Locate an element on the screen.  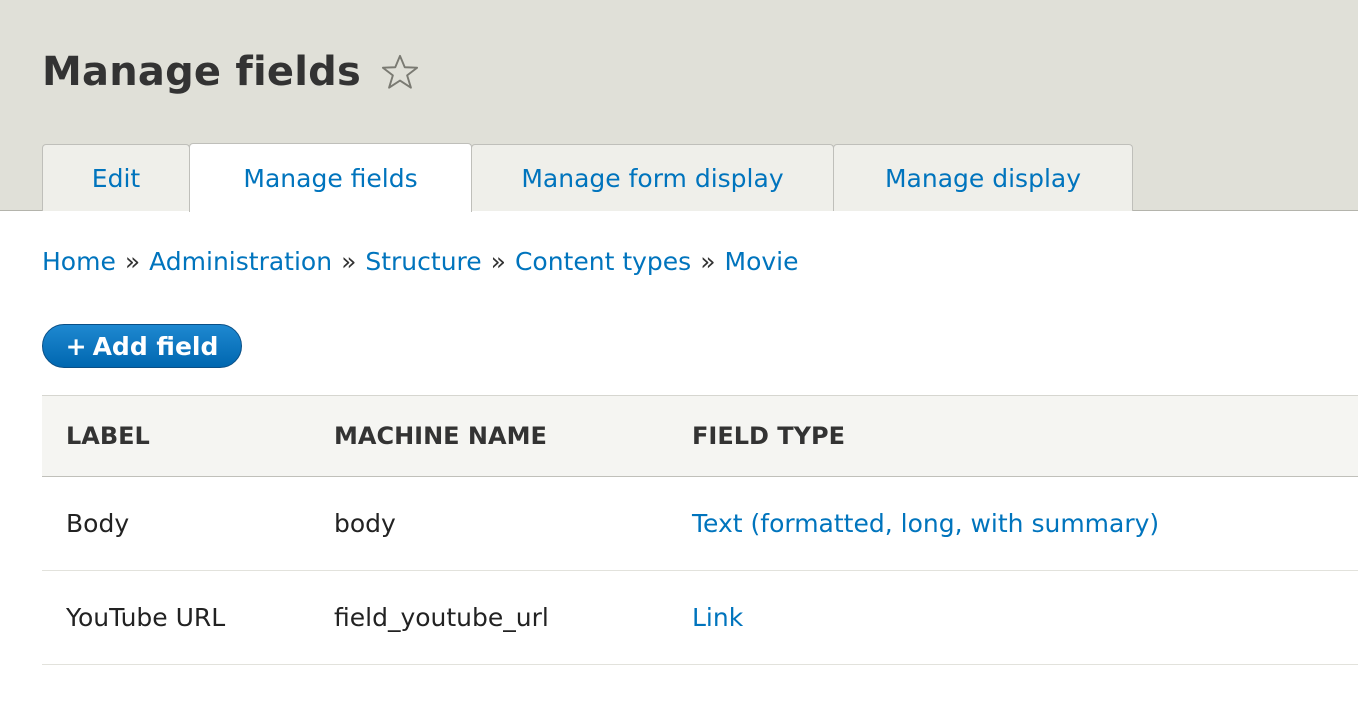
breadcrumb-movie: Movie is located at coordinates (762, 261).